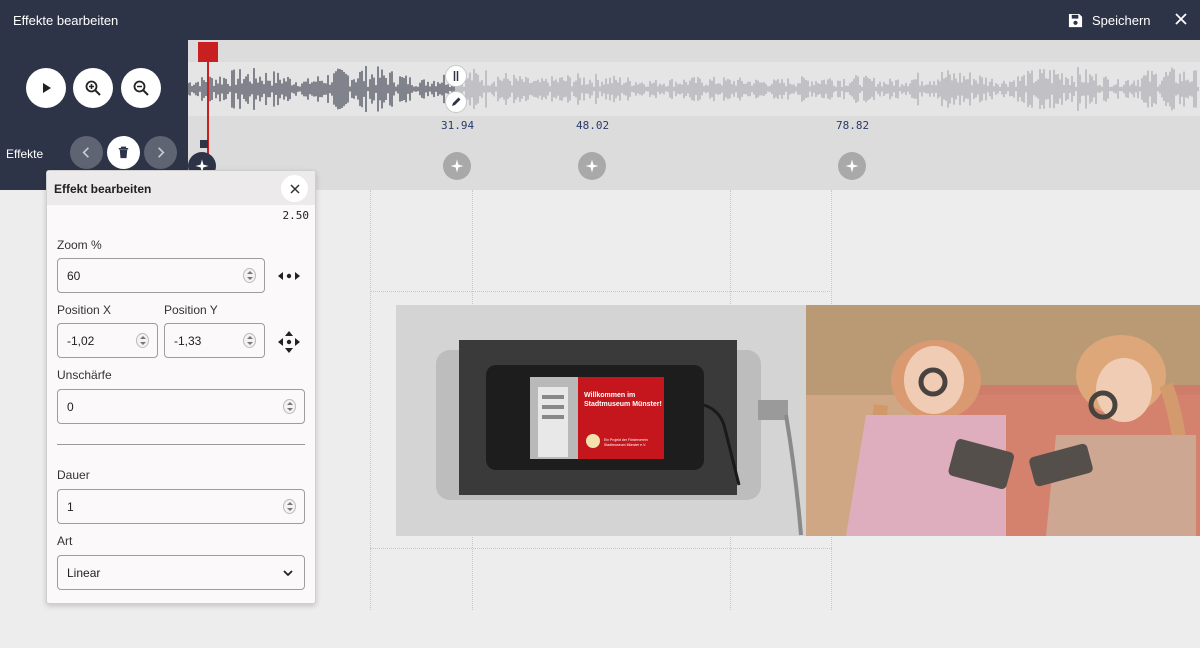 The image size is (1200, 648). What do you see at coordinates (188, 341) in the screenshot?
I see `position-y-value: -1,33` at bounding box center [188, 341].